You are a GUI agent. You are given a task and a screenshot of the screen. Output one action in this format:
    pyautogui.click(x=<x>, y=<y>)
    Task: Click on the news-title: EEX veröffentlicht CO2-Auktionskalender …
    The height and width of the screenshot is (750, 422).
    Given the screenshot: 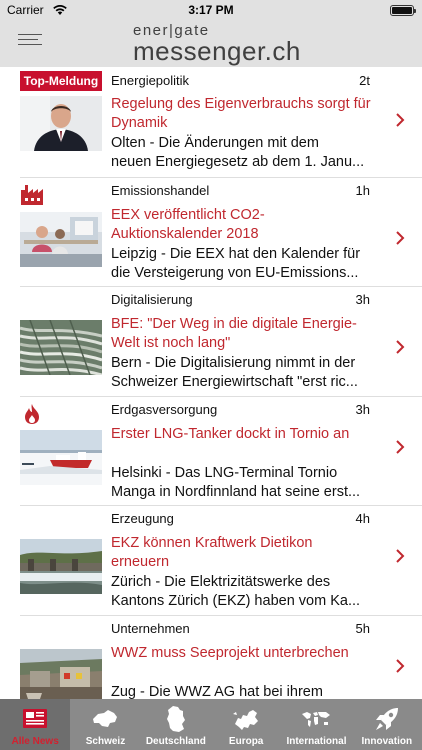 What is the action you would take?
    pyautogui.click(x=242, y=225)
    